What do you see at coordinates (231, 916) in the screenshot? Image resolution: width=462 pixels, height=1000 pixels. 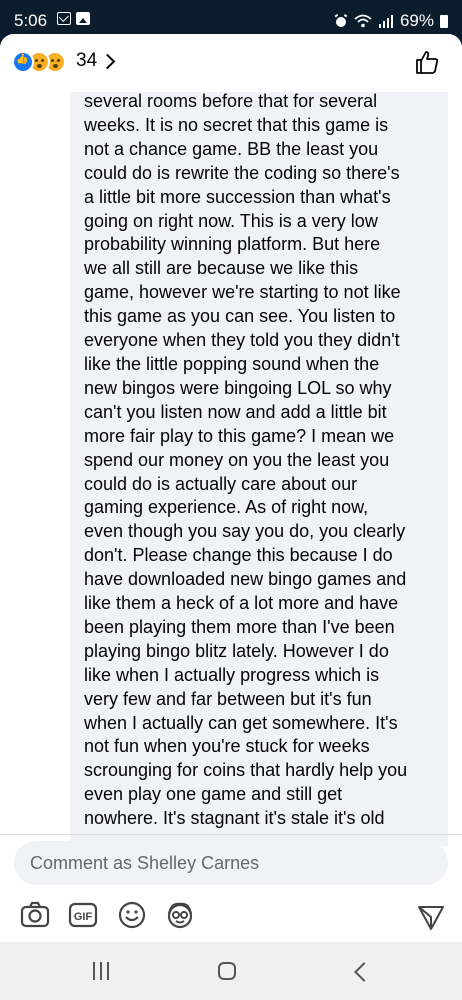 I see `composer-toolbar: GIF` at bounding box center [231, 916].